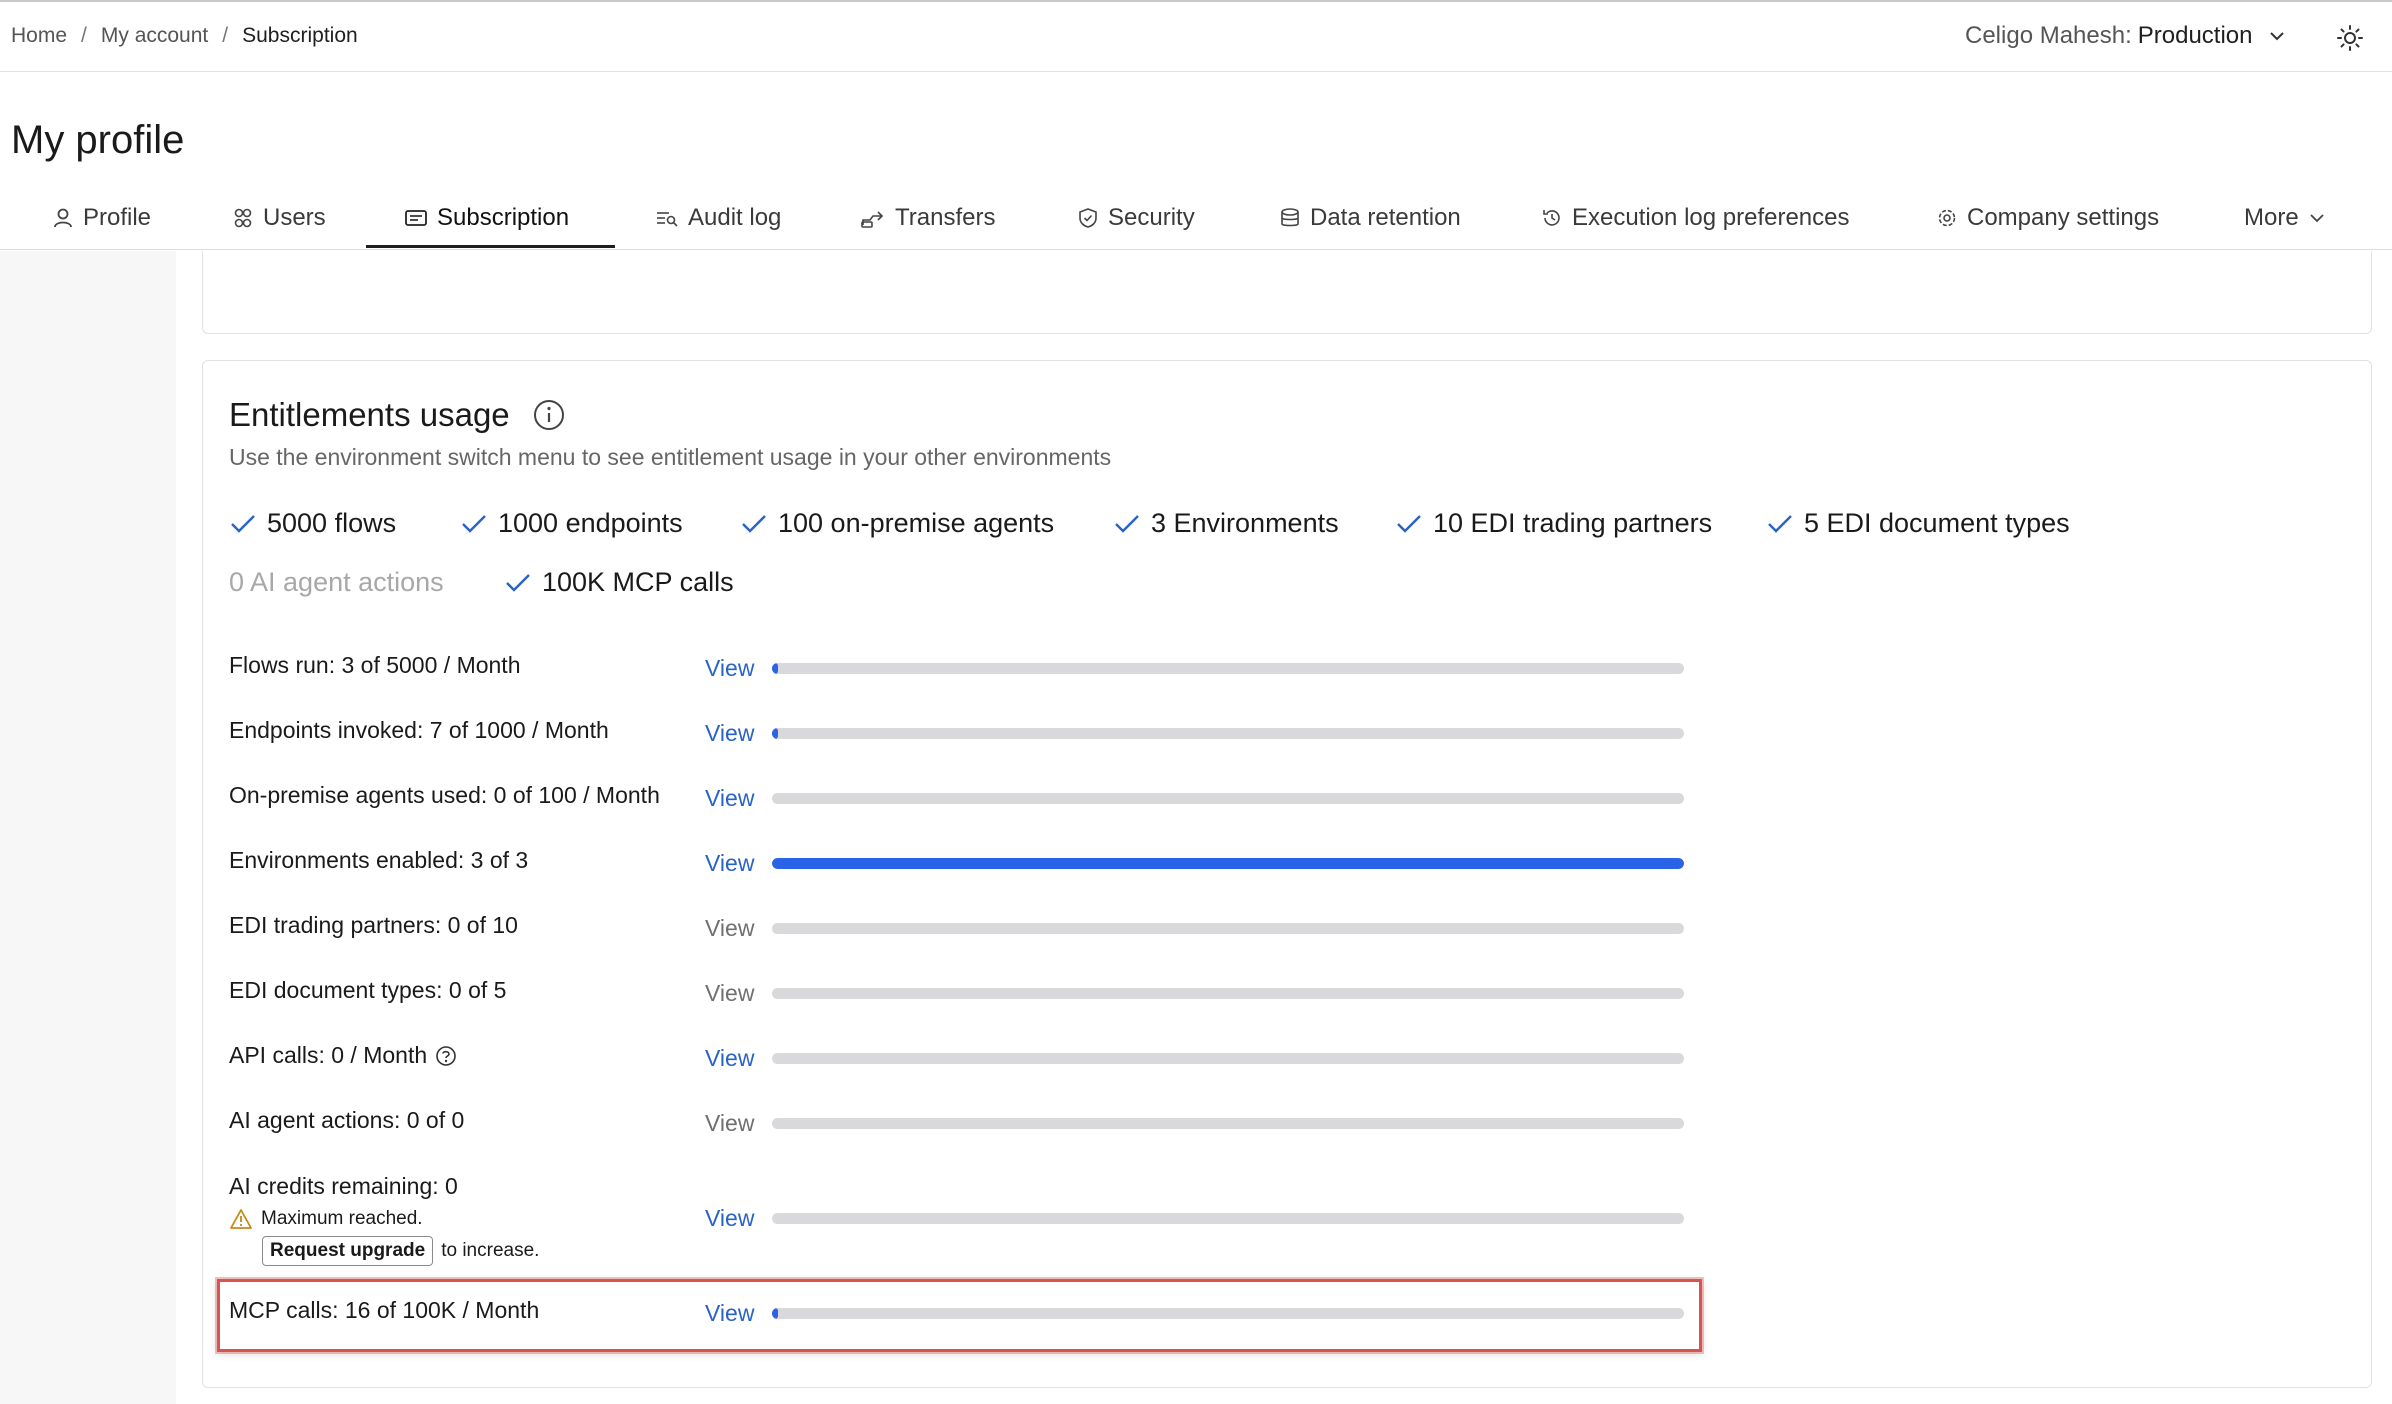 The height and width of the screenshot is (1404, 2392). Describe the element at coordinates (549, 415) in the screenshot. I see `info-icon` at that location.